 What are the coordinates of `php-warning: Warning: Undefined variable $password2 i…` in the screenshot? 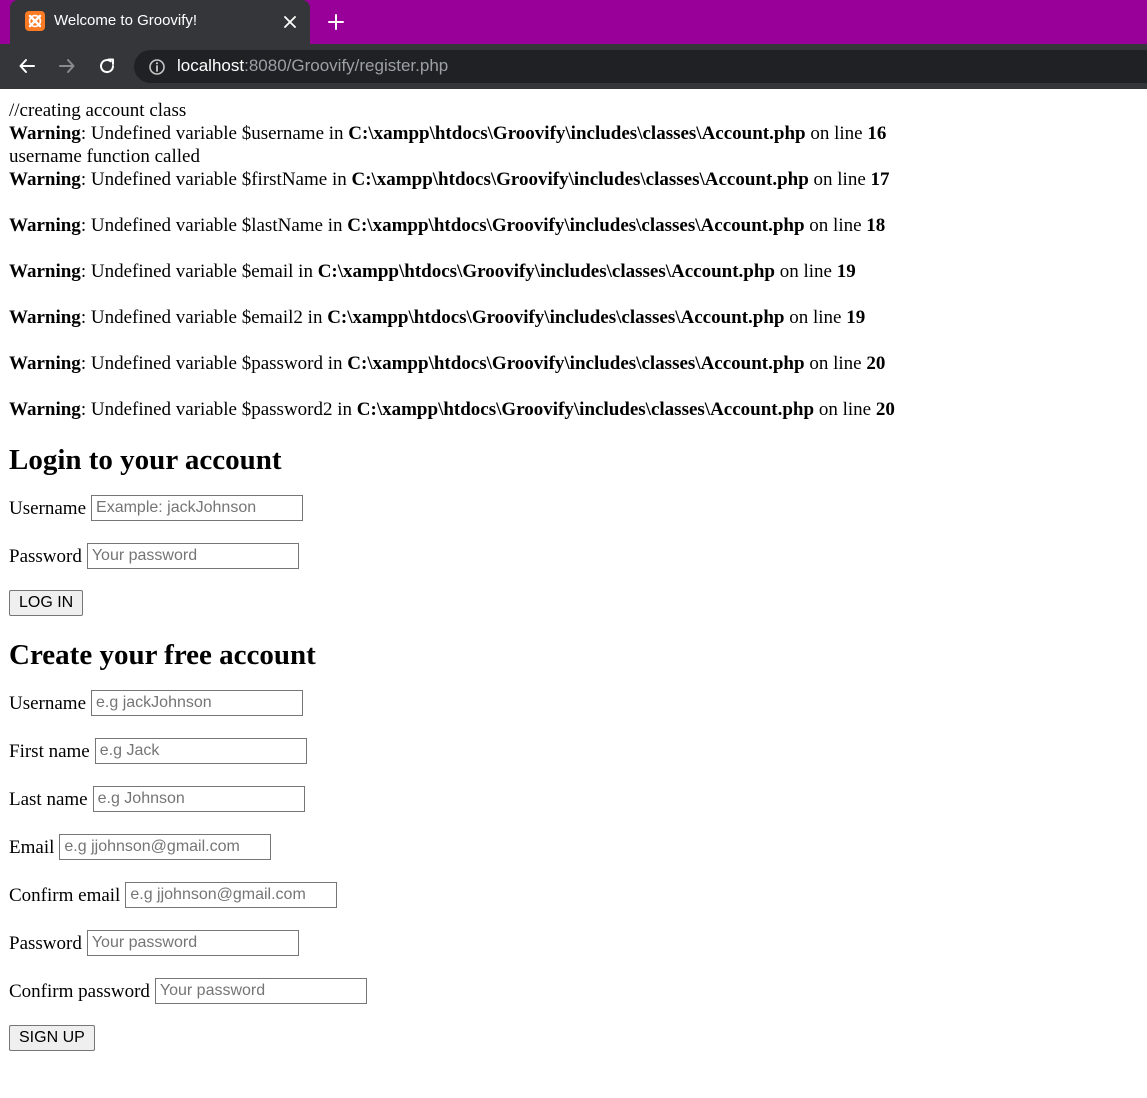 It's located at (573, 409).